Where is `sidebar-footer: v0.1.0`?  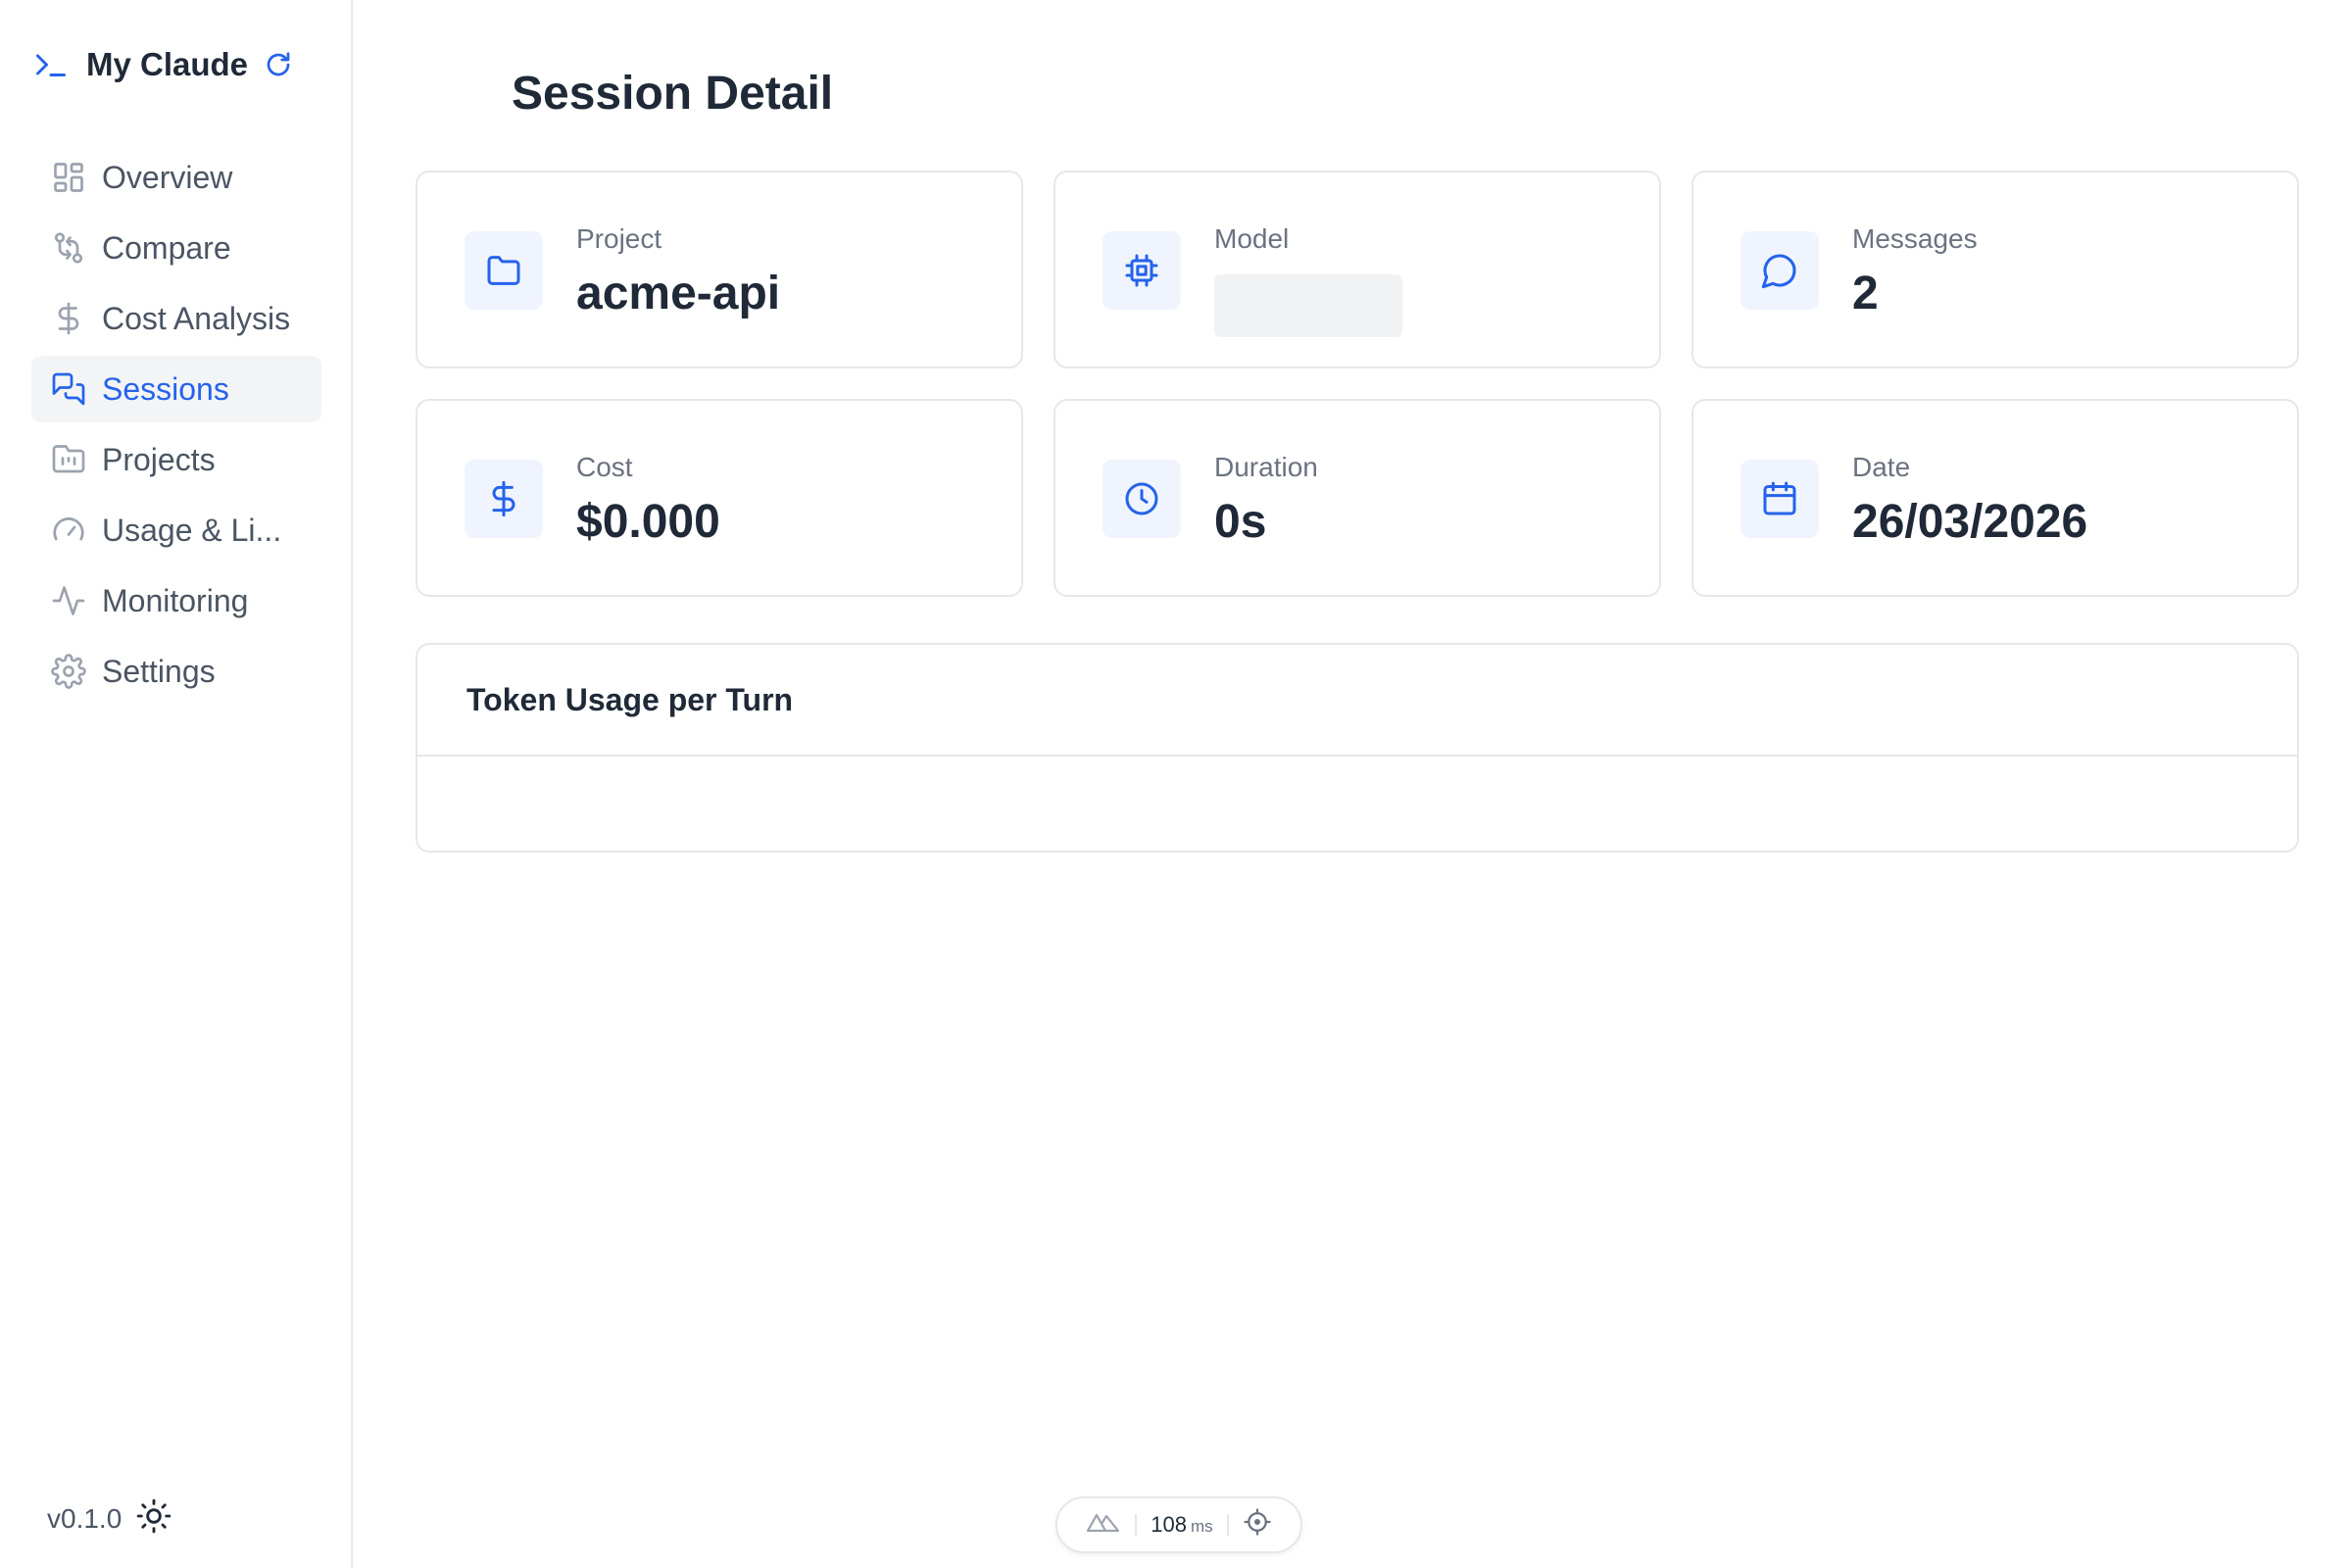 sidebar-footer: v0.1.0 is located at coordinates (109, 1519).